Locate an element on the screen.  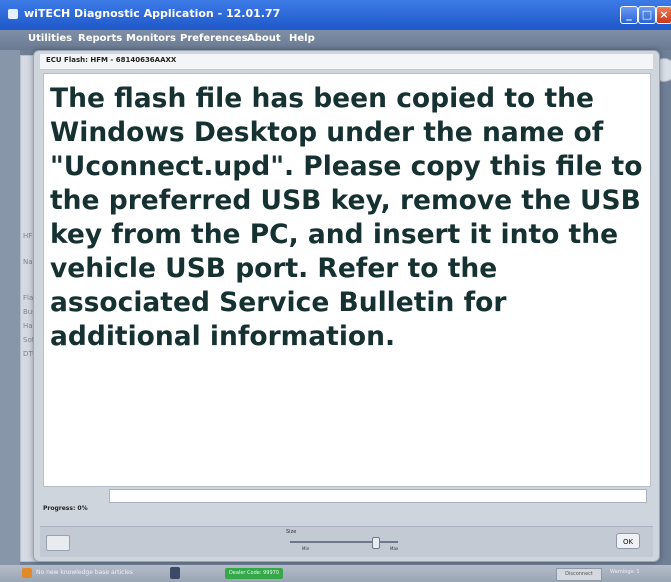
progress-label: Progress: 0% is located at coordinates (65, 508).